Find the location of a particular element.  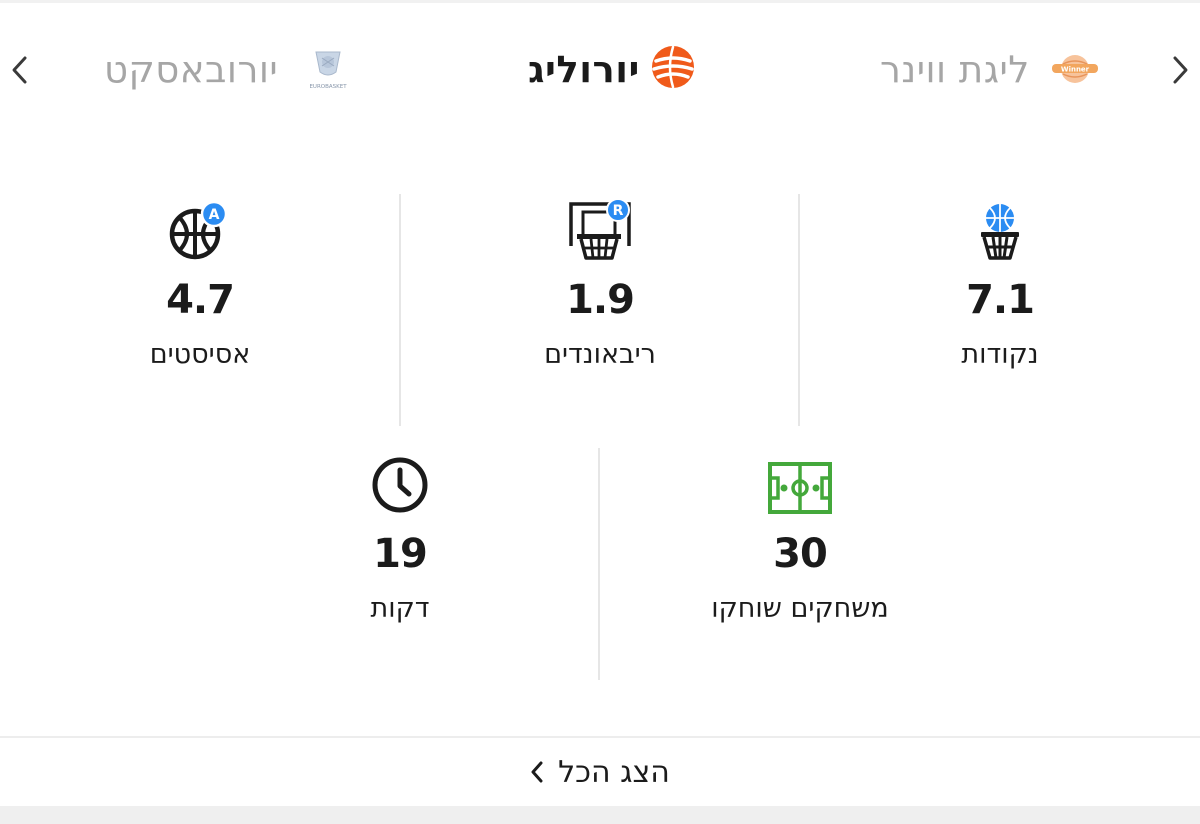

league-tab-label: יורוליג is located at coordinates (584, 69).